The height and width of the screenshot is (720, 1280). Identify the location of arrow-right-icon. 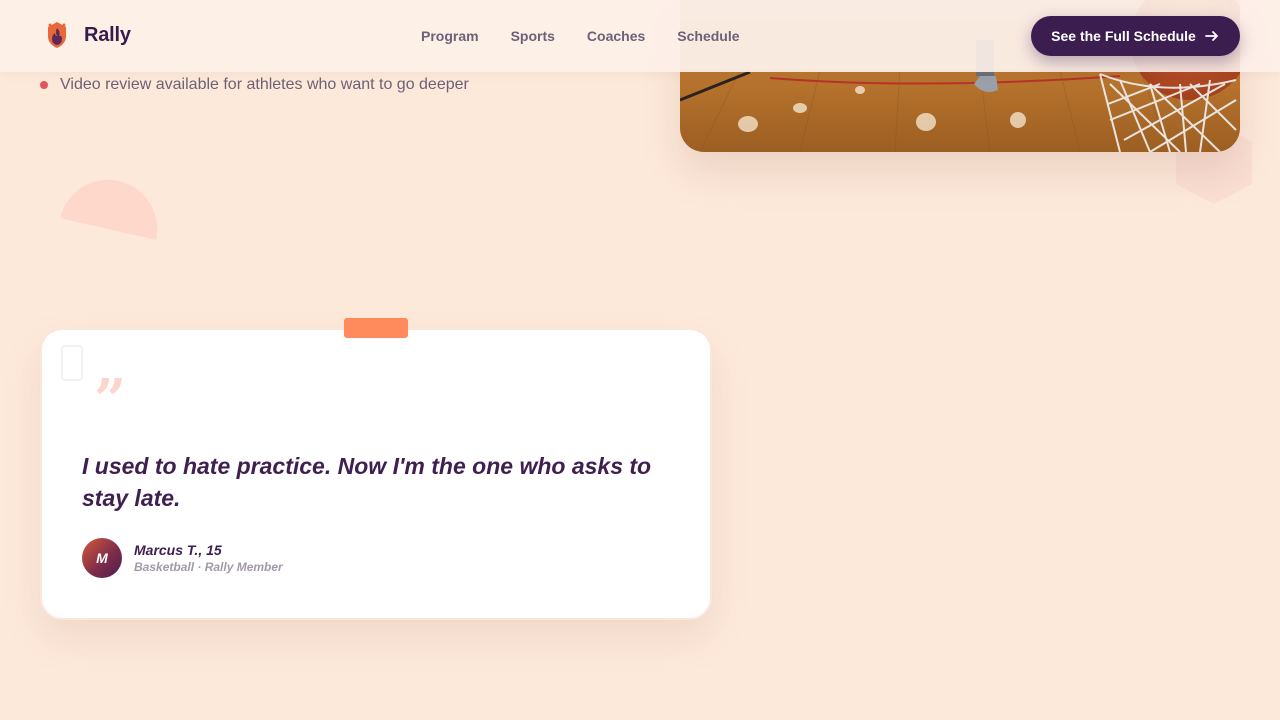
(1211, 36).